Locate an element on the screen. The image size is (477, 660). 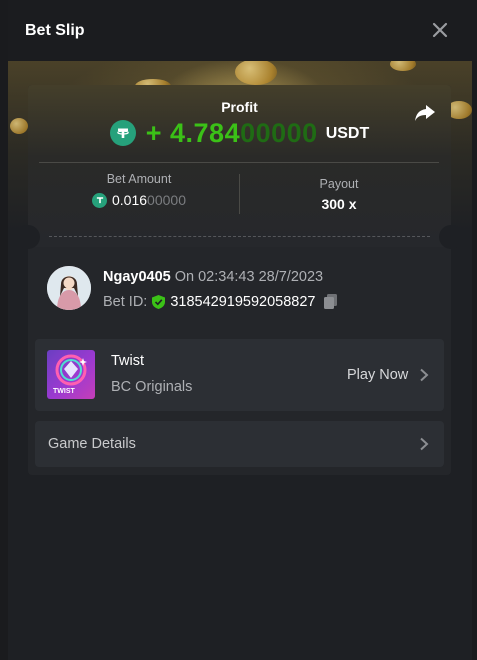
bet-amount-main: 0.016 is located at coordinates (130, 200).